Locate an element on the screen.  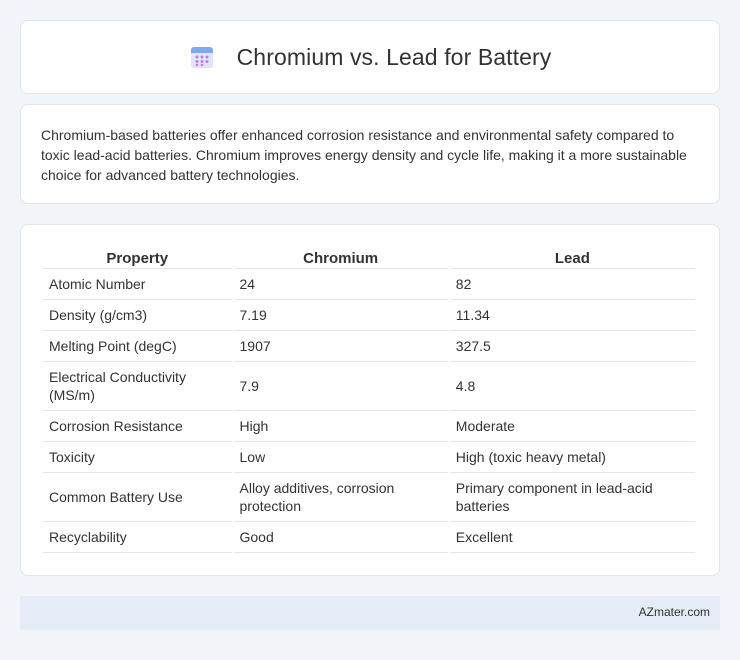
table-row: Melting Point (degC) 1907 327.5 is located at coordinates (369, 346).